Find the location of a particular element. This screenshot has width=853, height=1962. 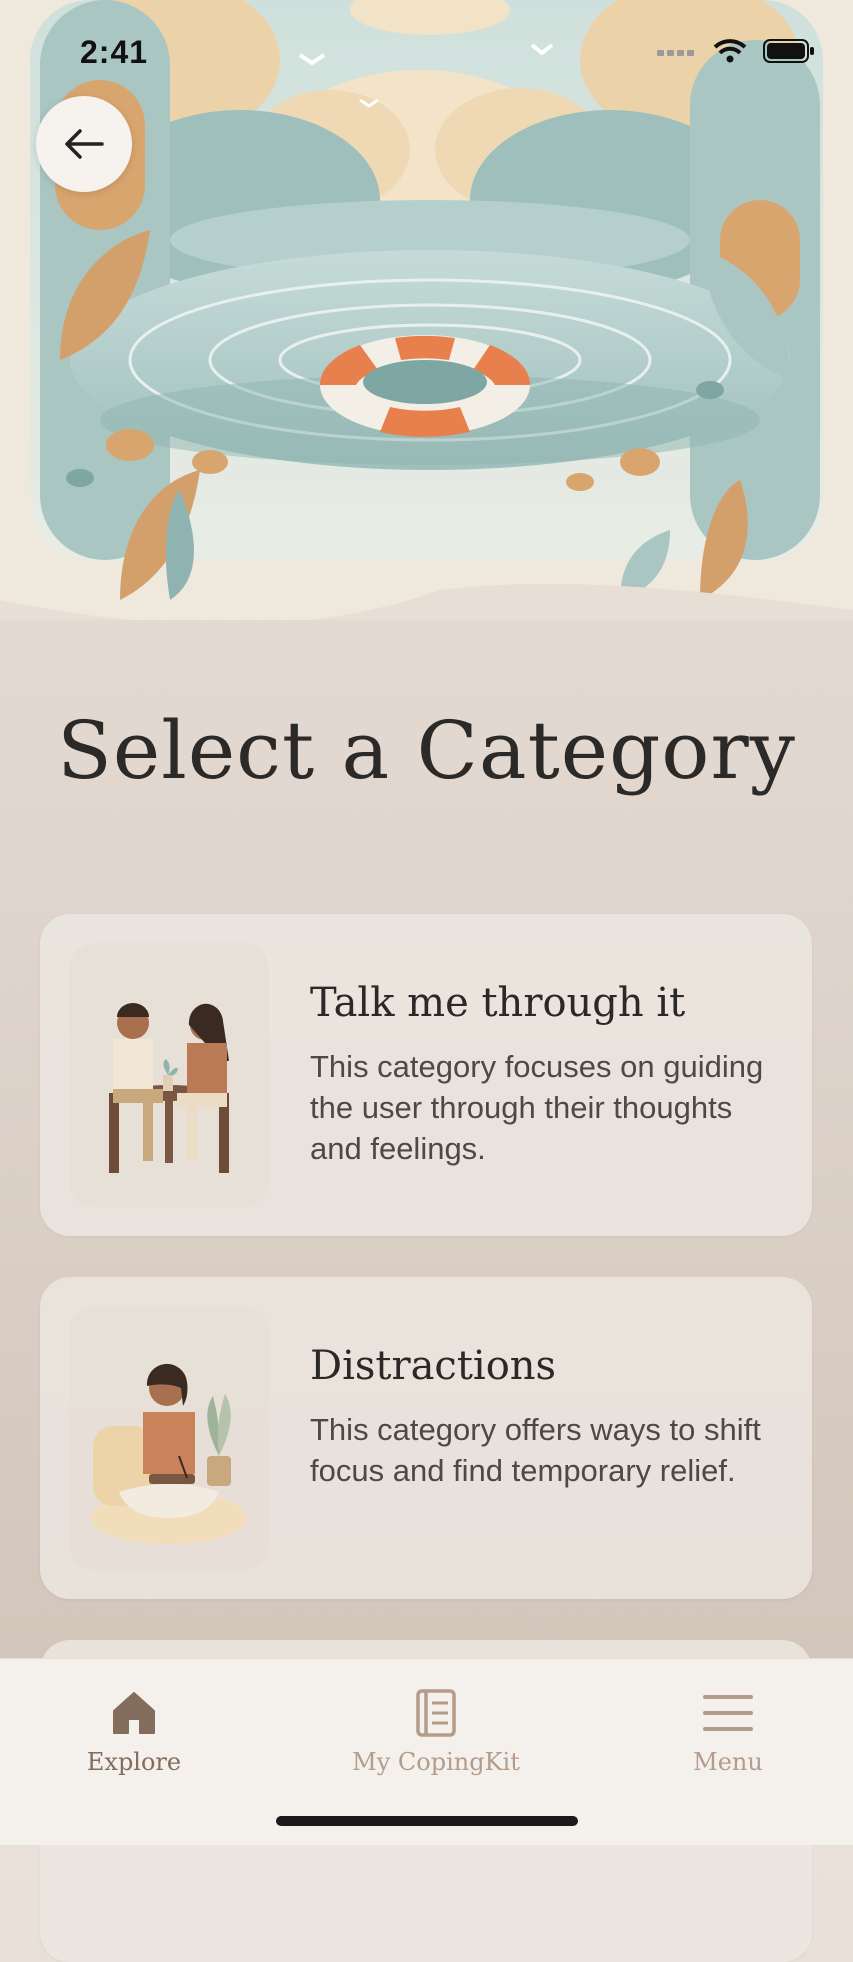

tab-menu: Menu is located at coordinates (728, 1732).